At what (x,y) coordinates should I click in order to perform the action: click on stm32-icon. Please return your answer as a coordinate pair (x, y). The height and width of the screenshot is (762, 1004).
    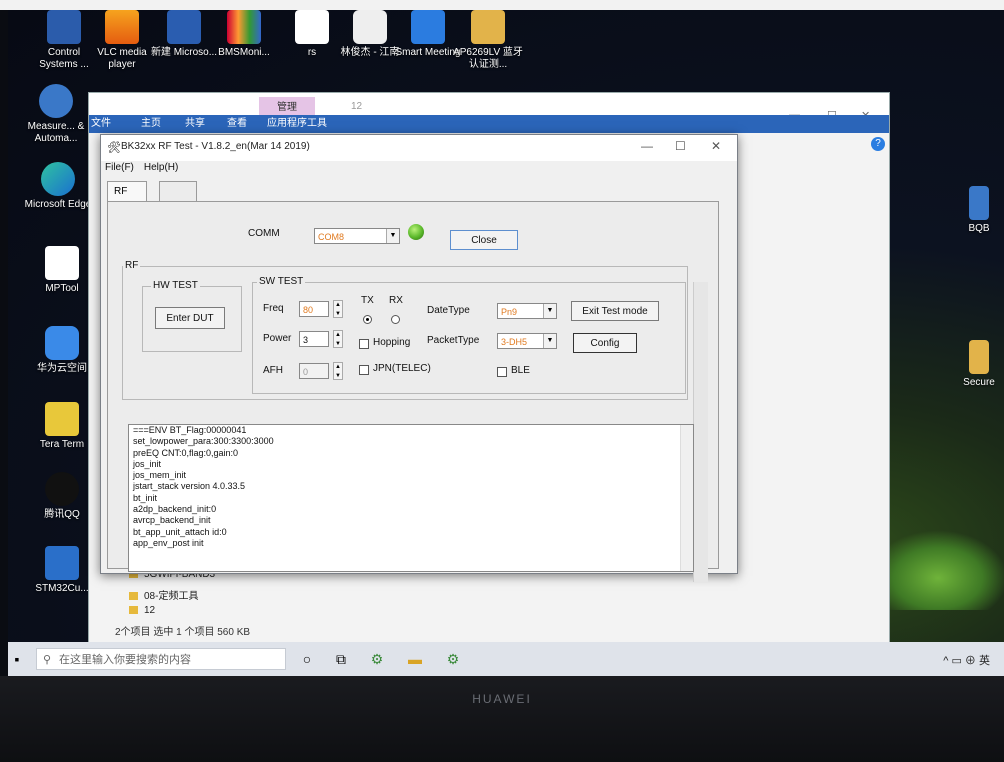
    Looking at the image, I should click on (62, 563).